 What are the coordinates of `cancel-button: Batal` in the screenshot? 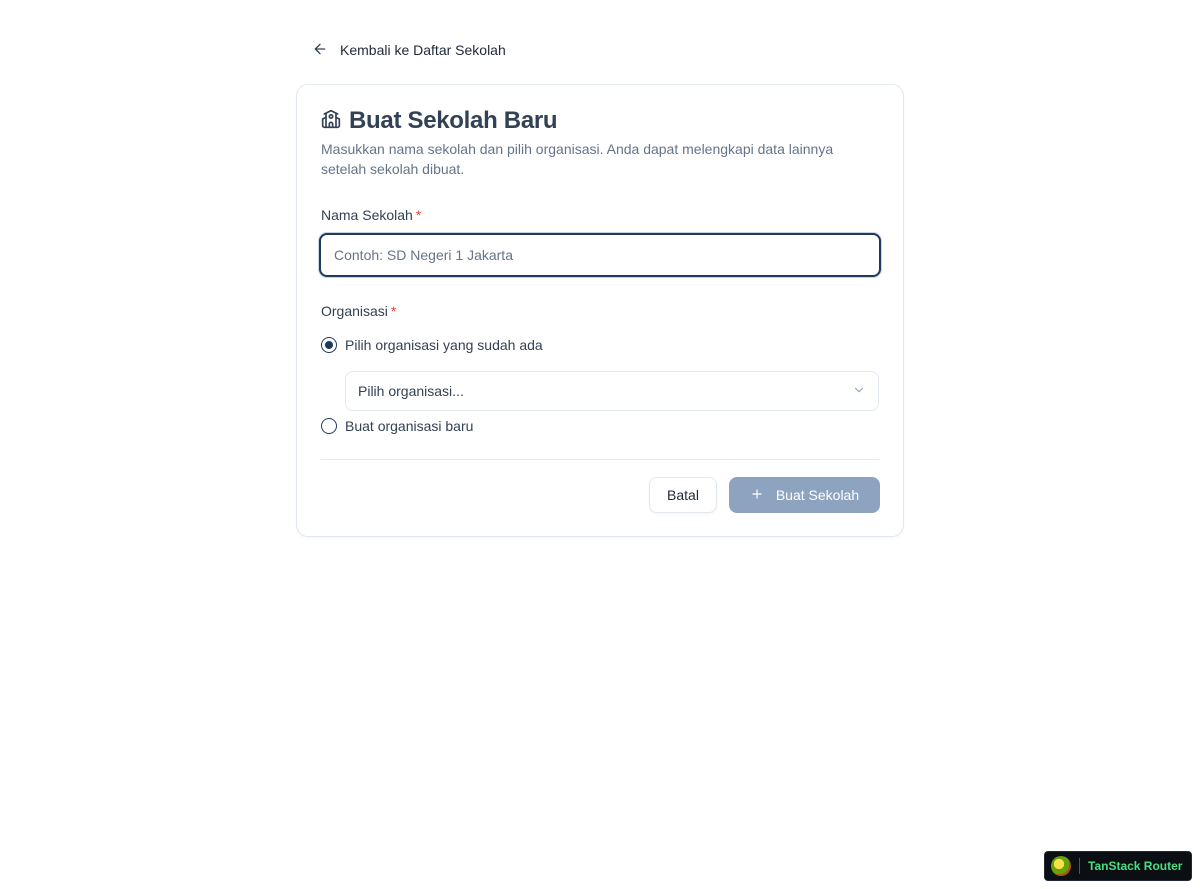 It's located at (683, 495).